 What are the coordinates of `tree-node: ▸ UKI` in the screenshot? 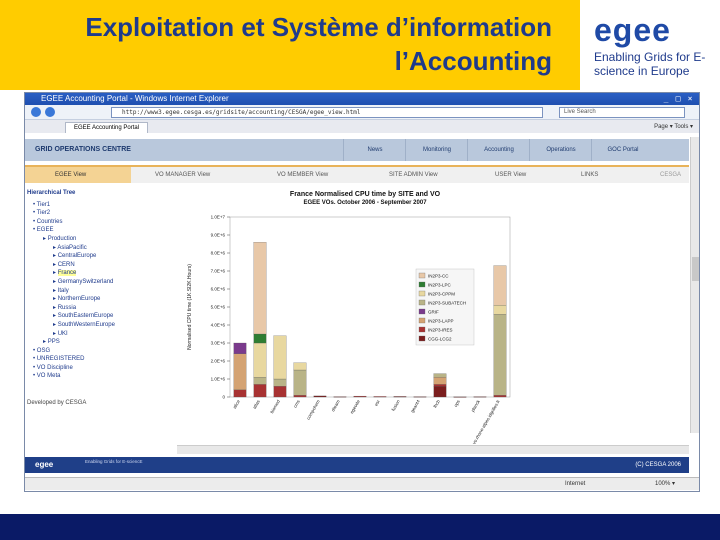 It's located at (107, 334).